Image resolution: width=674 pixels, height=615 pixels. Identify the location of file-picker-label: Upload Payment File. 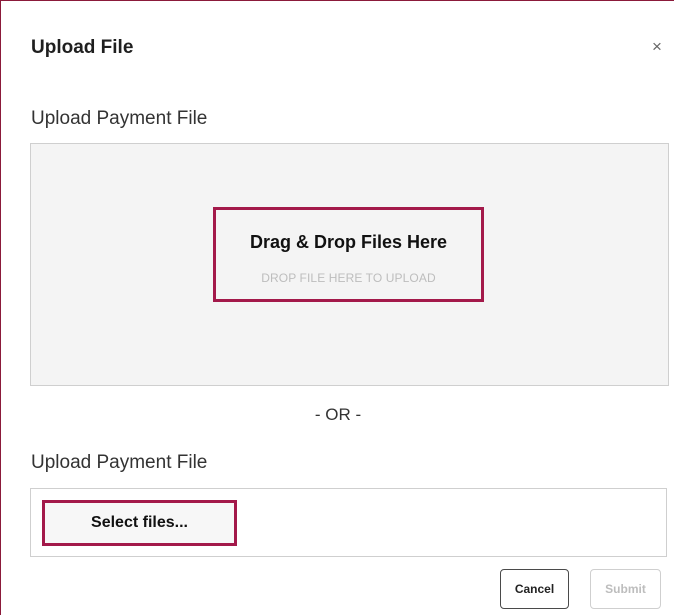
(119, 462).